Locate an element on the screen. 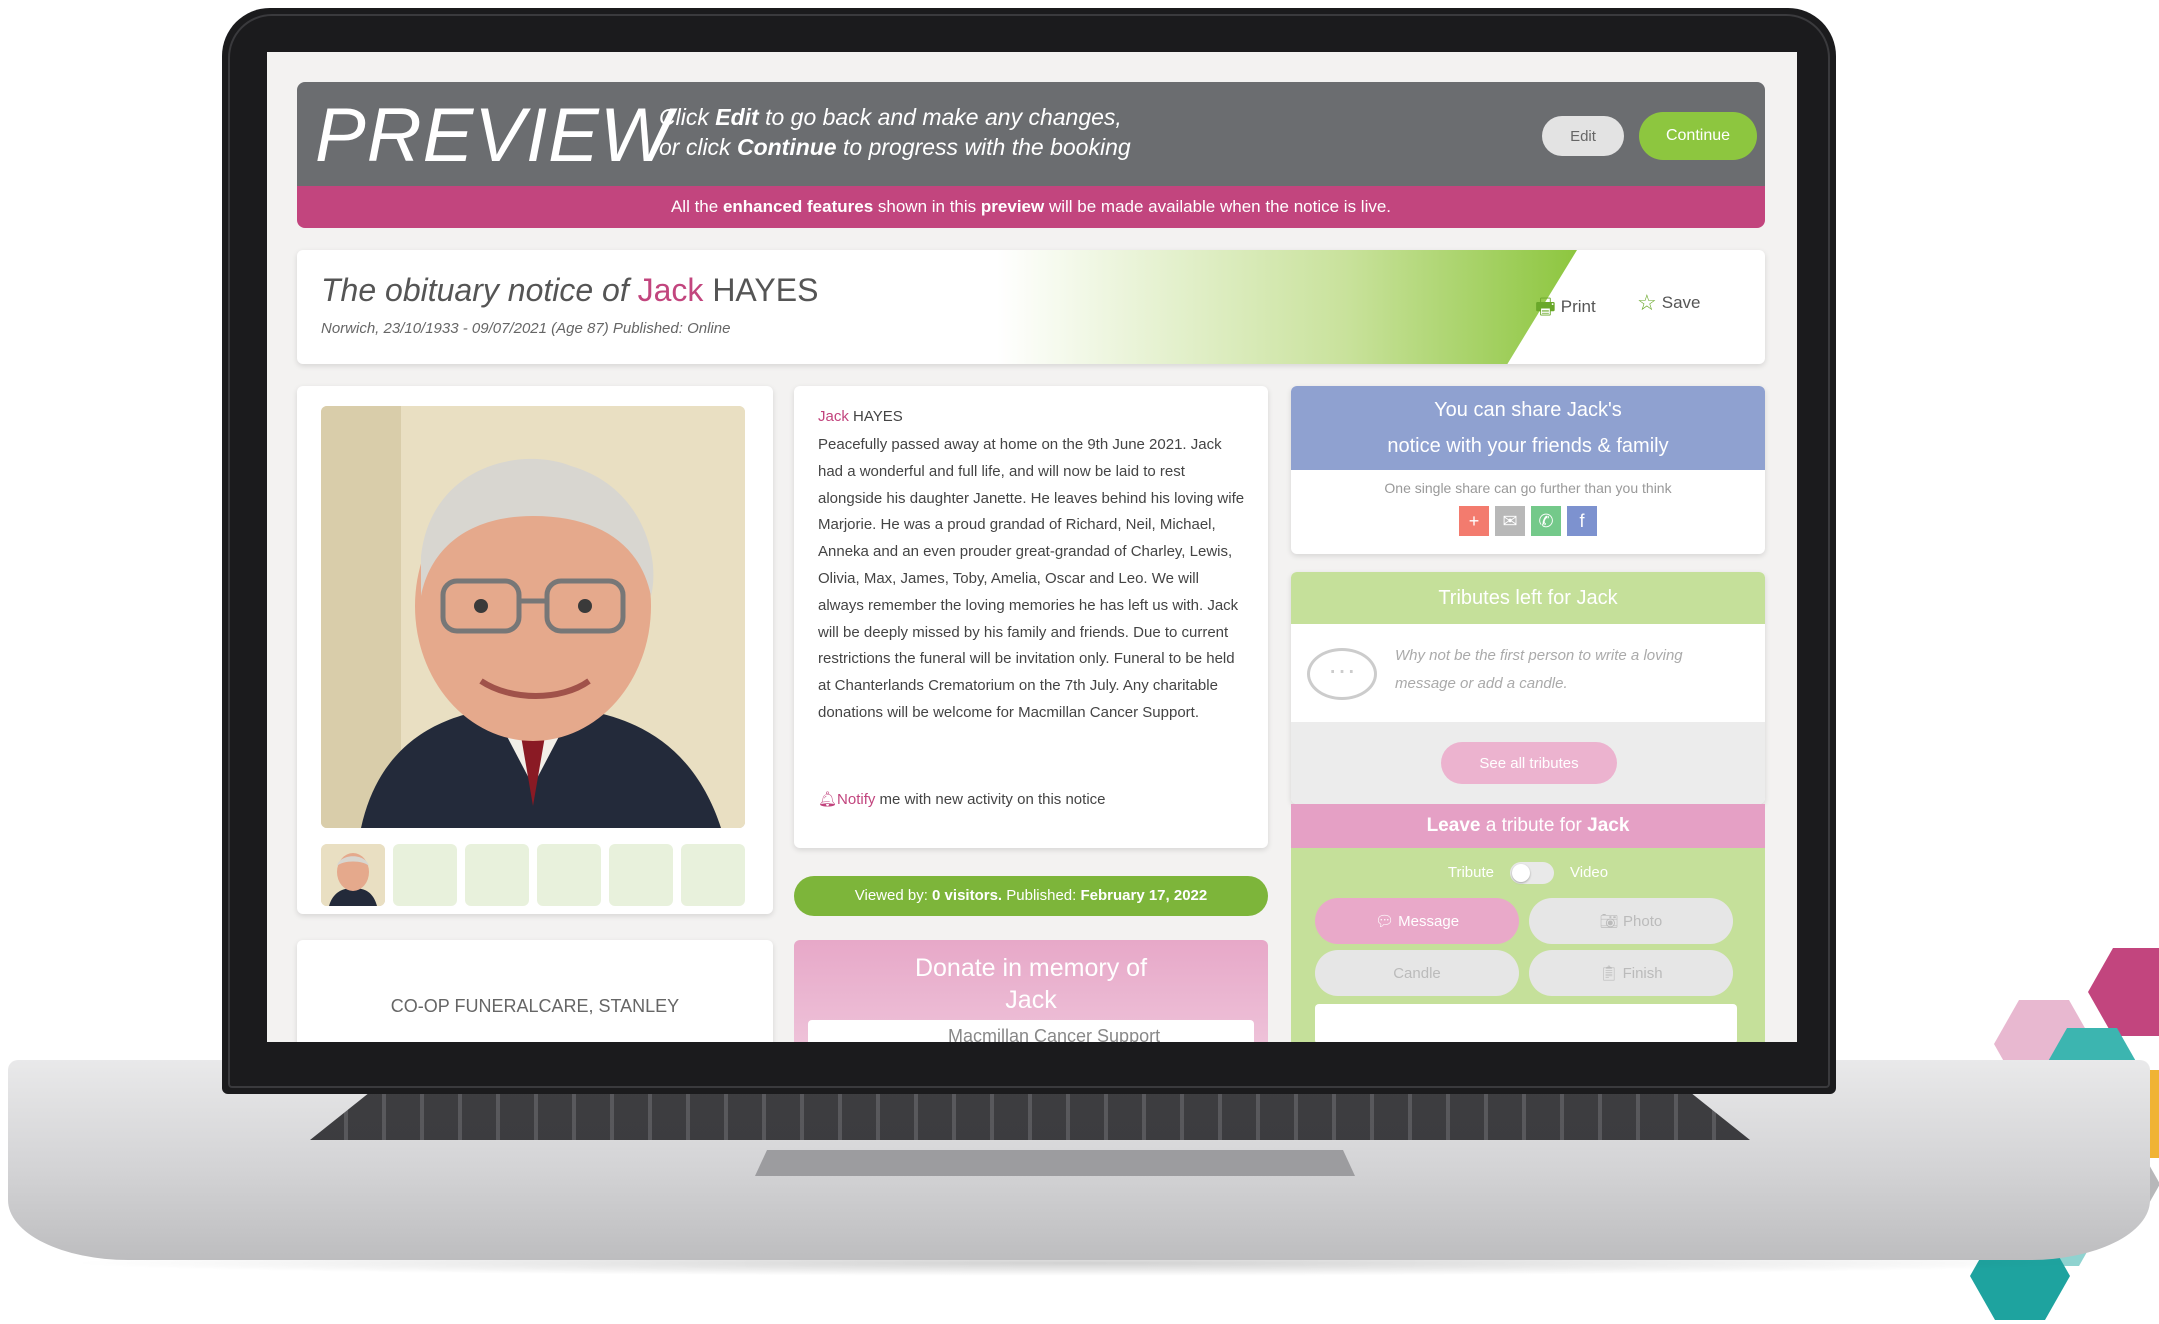 The width and height of the screenshot is (2159, 1324). star-icon: ☆ is located at coordinates (1647, 302).